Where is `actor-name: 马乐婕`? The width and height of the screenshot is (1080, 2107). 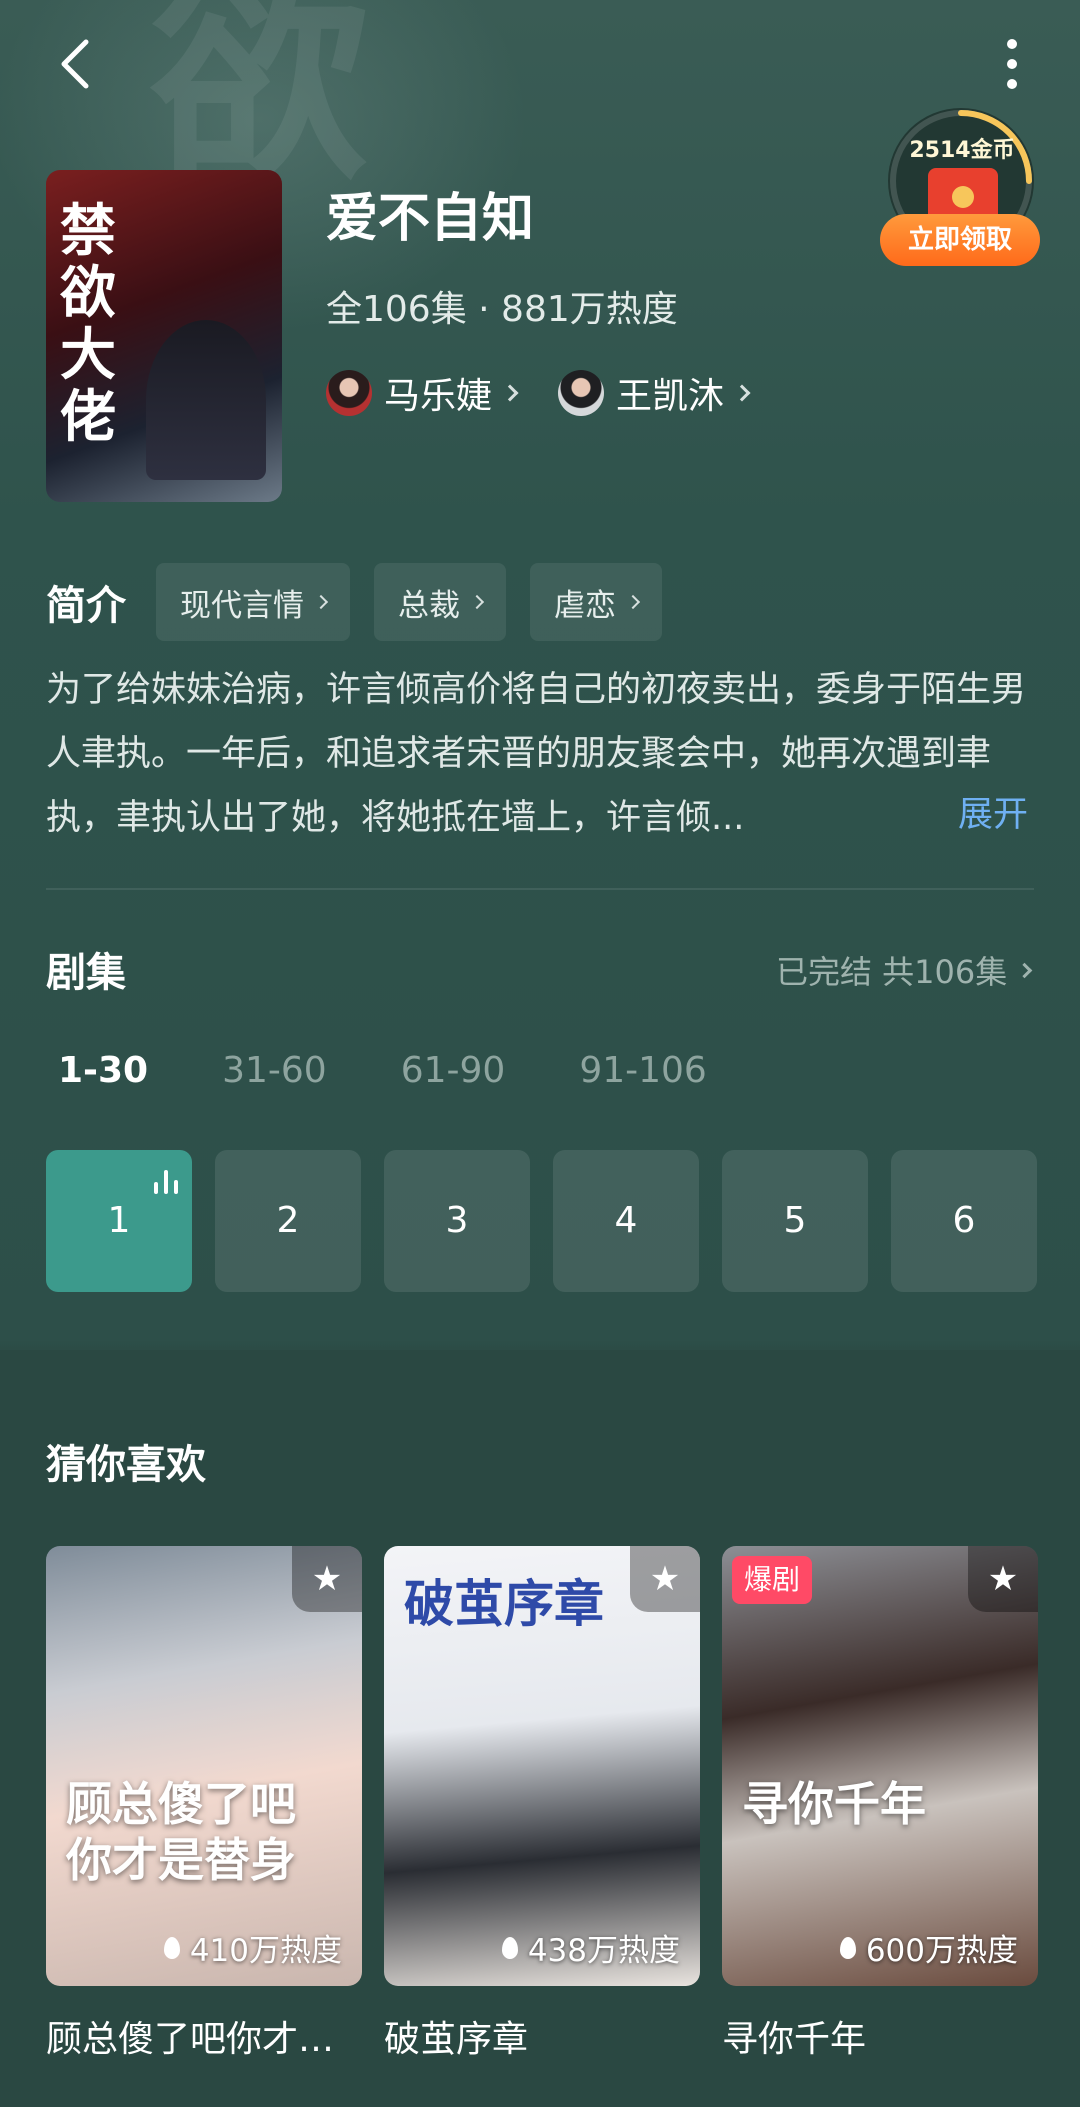
actor-name: 马乐婕 is located at coordinates (438, 396).